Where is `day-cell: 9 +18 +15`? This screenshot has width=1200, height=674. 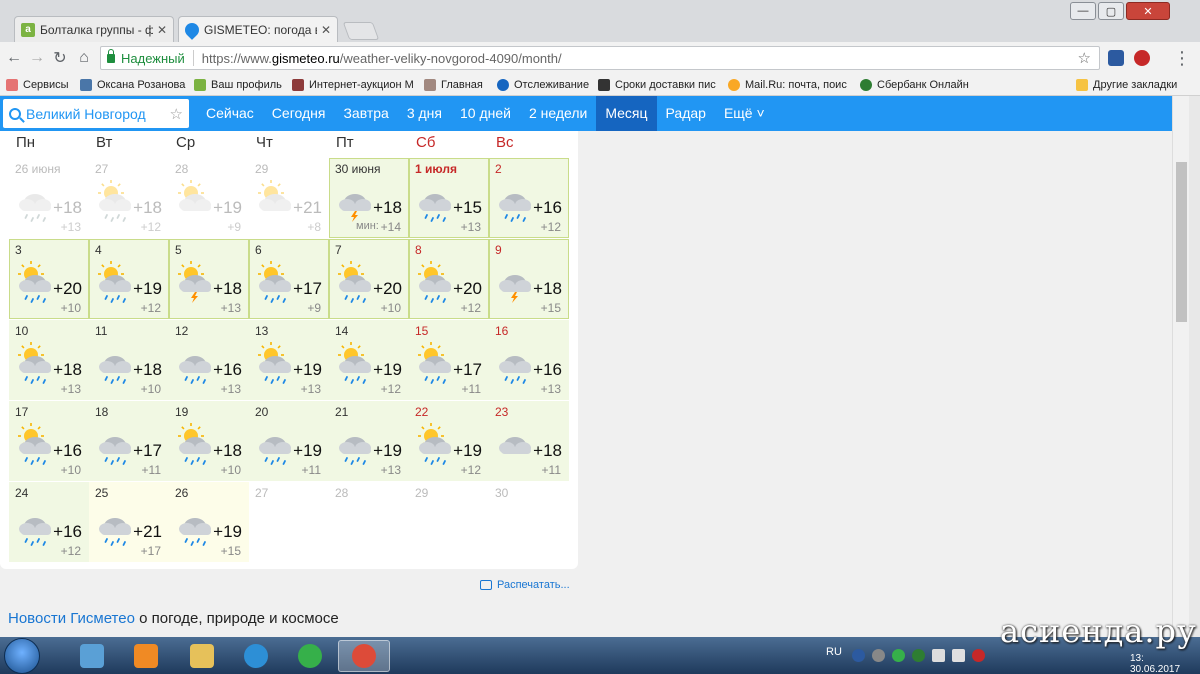 day-cell: 9 +18 +15 is located at coordinates (529, 279).